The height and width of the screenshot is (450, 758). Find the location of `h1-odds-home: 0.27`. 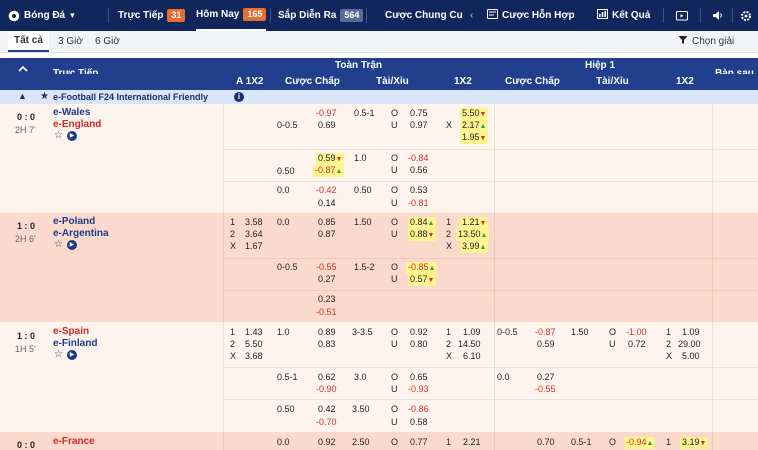

h1-odds-home: 0.27 is located at coordinates (546, 377).